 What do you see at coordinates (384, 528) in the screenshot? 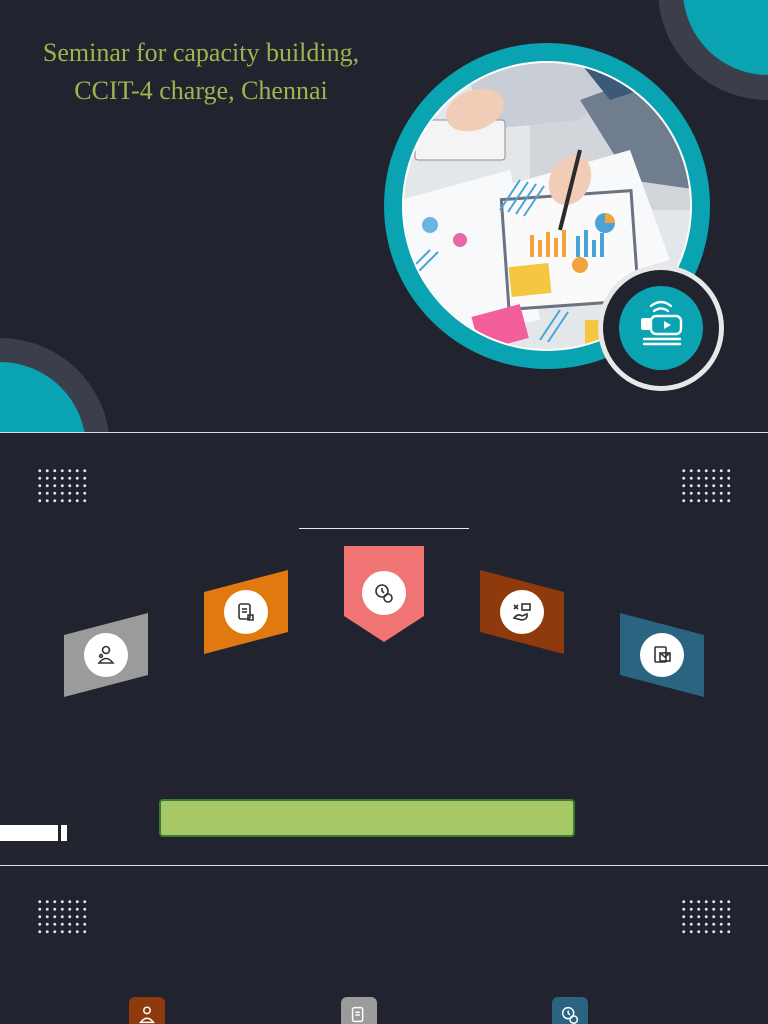
I see `title-underline` at bounding box center [384, 528].